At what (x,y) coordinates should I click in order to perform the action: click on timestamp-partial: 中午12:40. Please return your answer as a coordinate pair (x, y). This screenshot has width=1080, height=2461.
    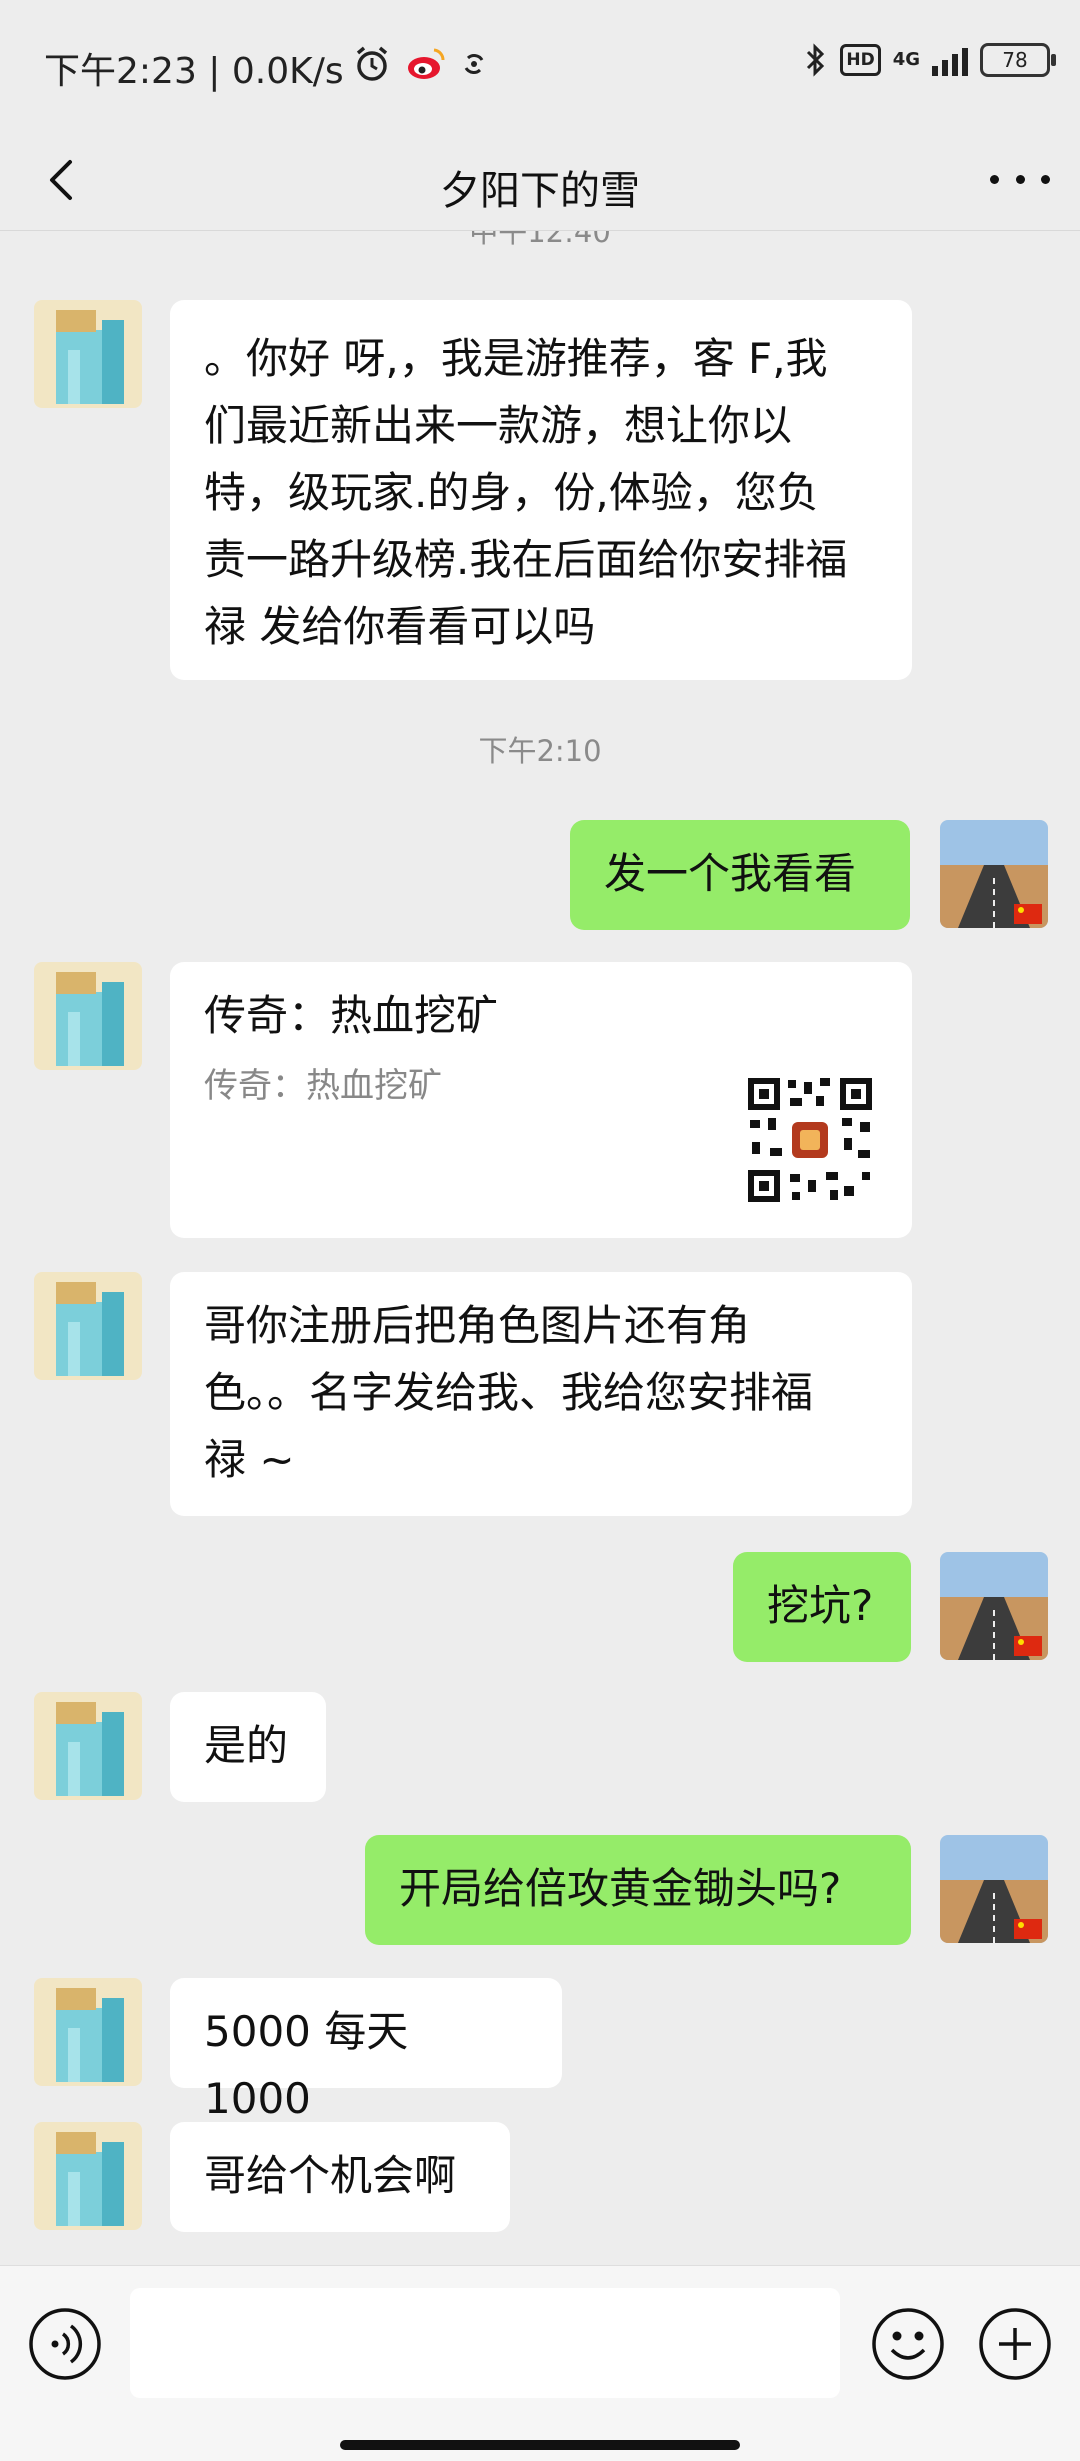
    Looking at the image, I should click on (540, 238).